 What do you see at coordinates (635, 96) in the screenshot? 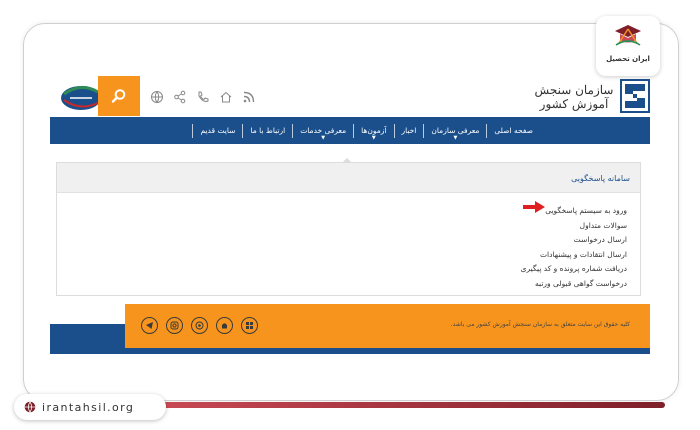
I see `org-emblem-icon` at bounding box center [635, 96].